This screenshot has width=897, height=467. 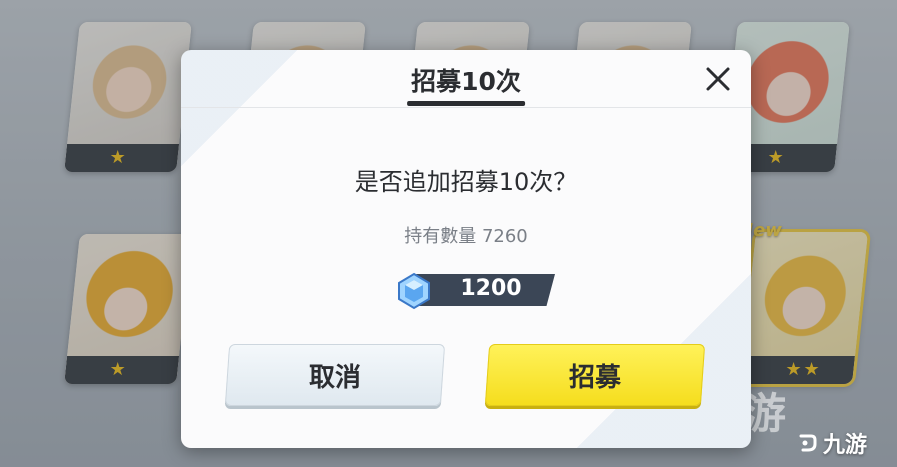 I want to click on holding-count: 持有數量 7260, so click(x=466, y=236).